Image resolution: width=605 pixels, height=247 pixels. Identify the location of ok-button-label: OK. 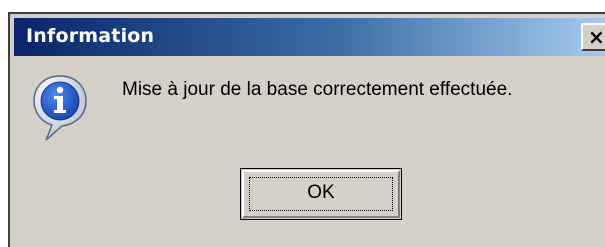
(321, 192).